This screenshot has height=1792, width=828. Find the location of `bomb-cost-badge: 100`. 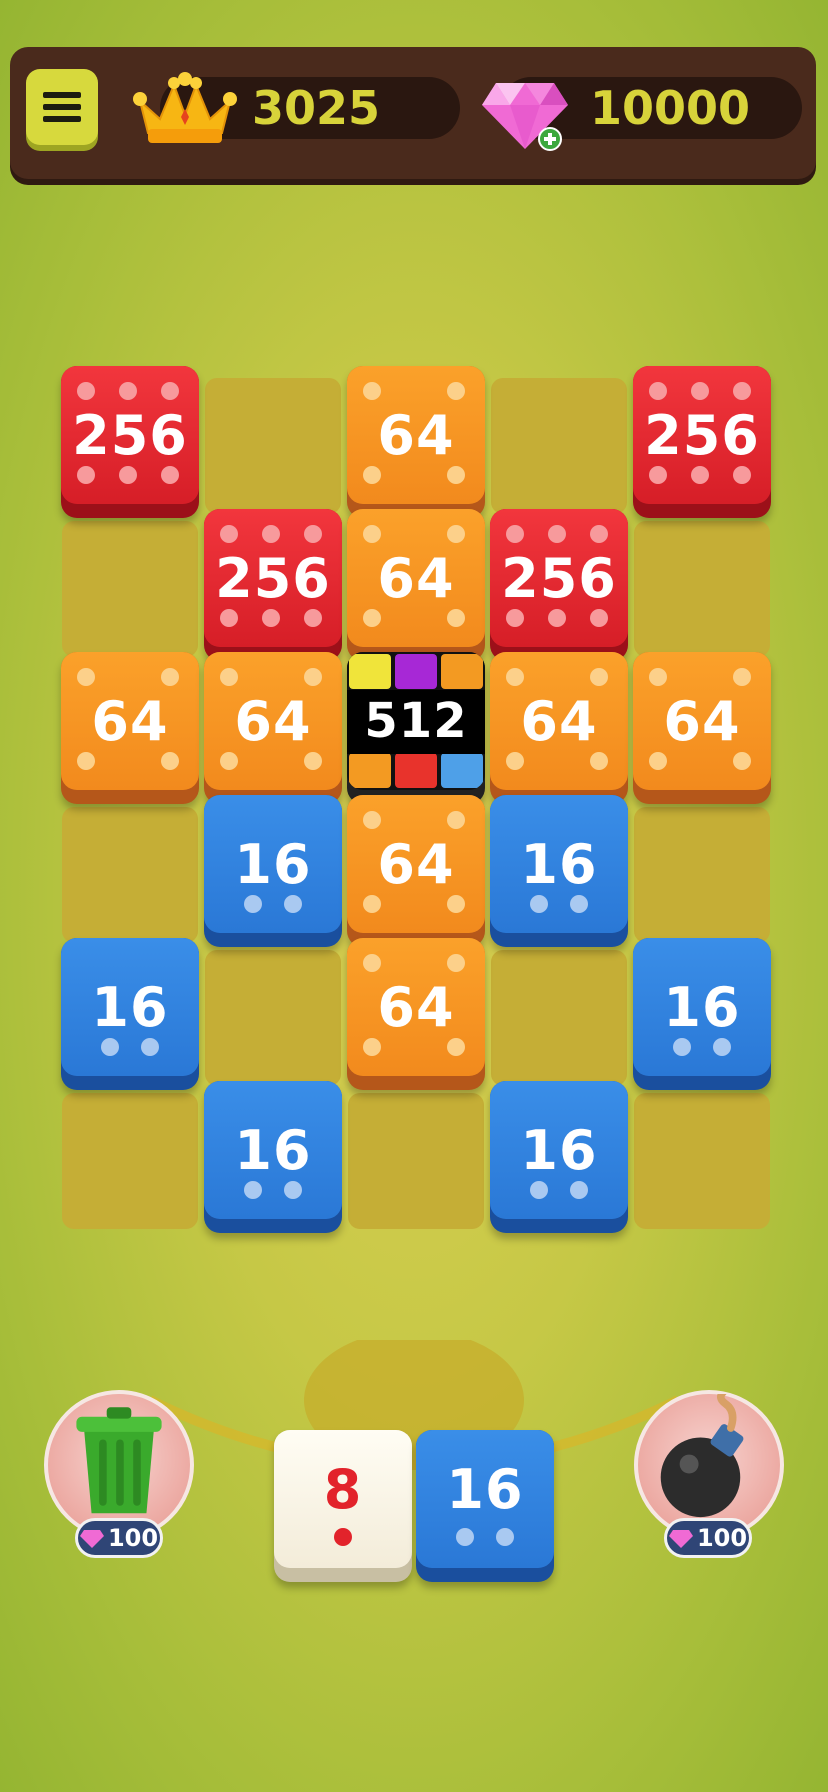

bomb-cost-badge: 100 is located at coordinates (708, 1538).